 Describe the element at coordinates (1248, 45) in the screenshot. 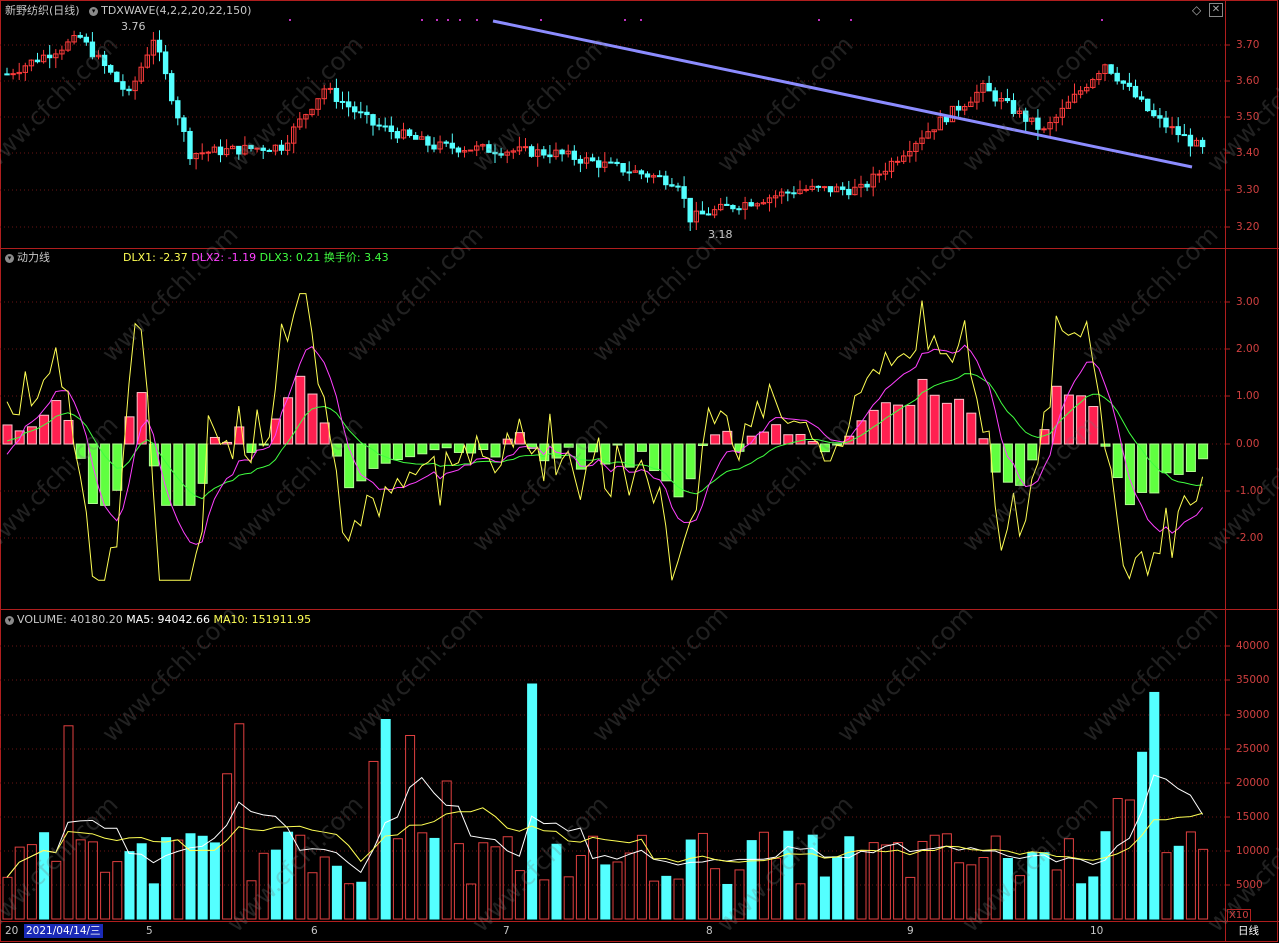

I see `price-axis-tick: 3.70` at that location.